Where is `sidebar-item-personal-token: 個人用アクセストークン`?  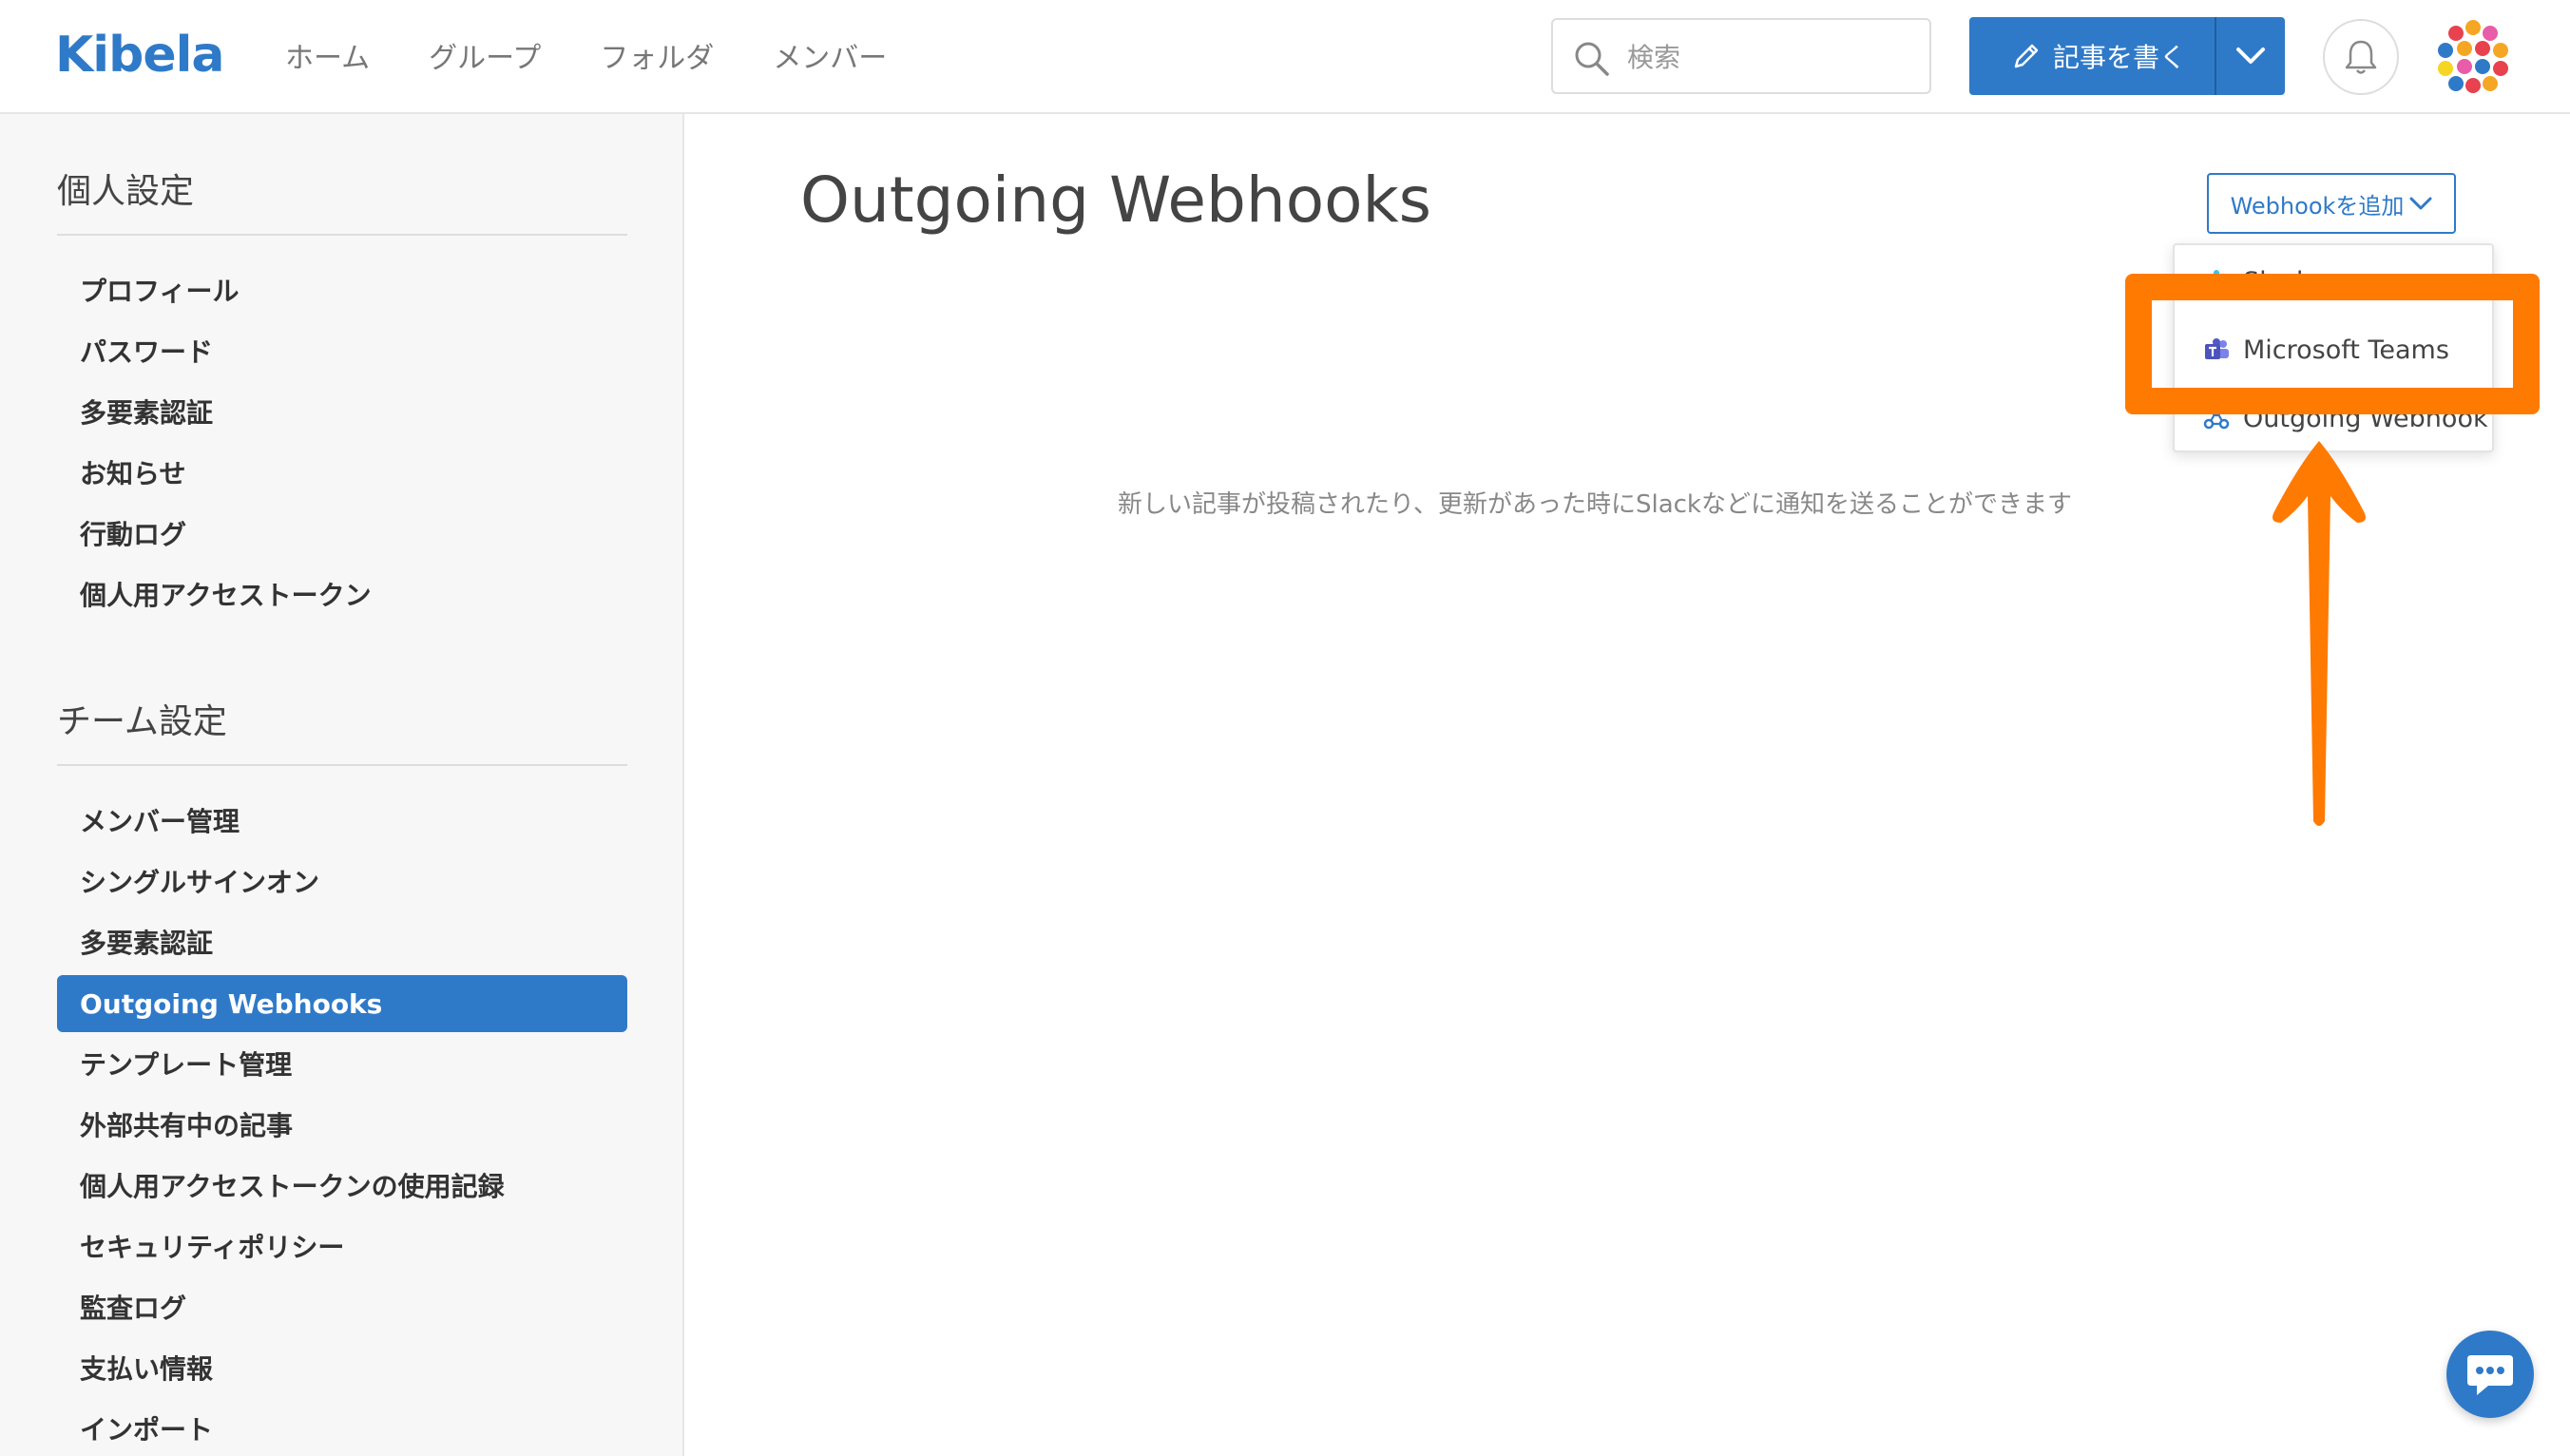 sidebar-item-personal-token: 個人用アクセストークン is located at coordinates (342, 594).